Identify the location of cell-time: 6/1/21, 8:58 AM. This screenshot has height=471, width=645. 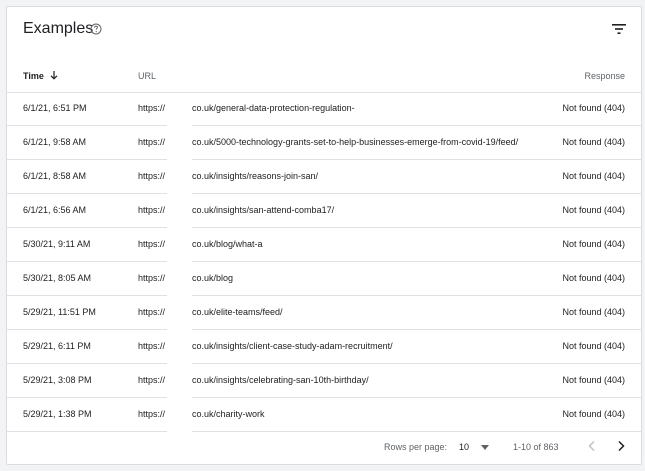
(55, 176).